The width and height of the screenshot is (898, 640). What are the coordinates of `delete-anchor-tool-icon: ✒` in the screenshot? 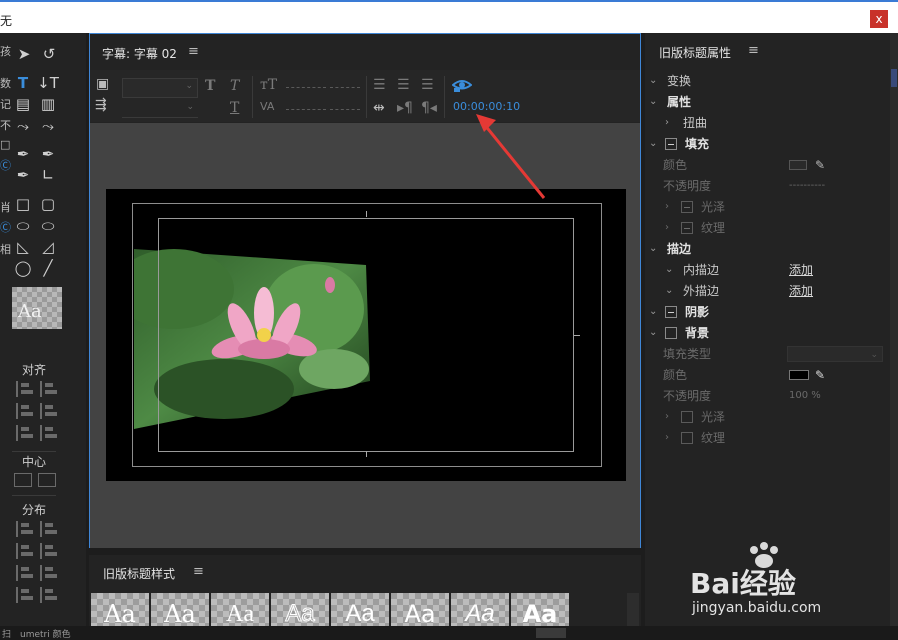 It's located at (48, 154).